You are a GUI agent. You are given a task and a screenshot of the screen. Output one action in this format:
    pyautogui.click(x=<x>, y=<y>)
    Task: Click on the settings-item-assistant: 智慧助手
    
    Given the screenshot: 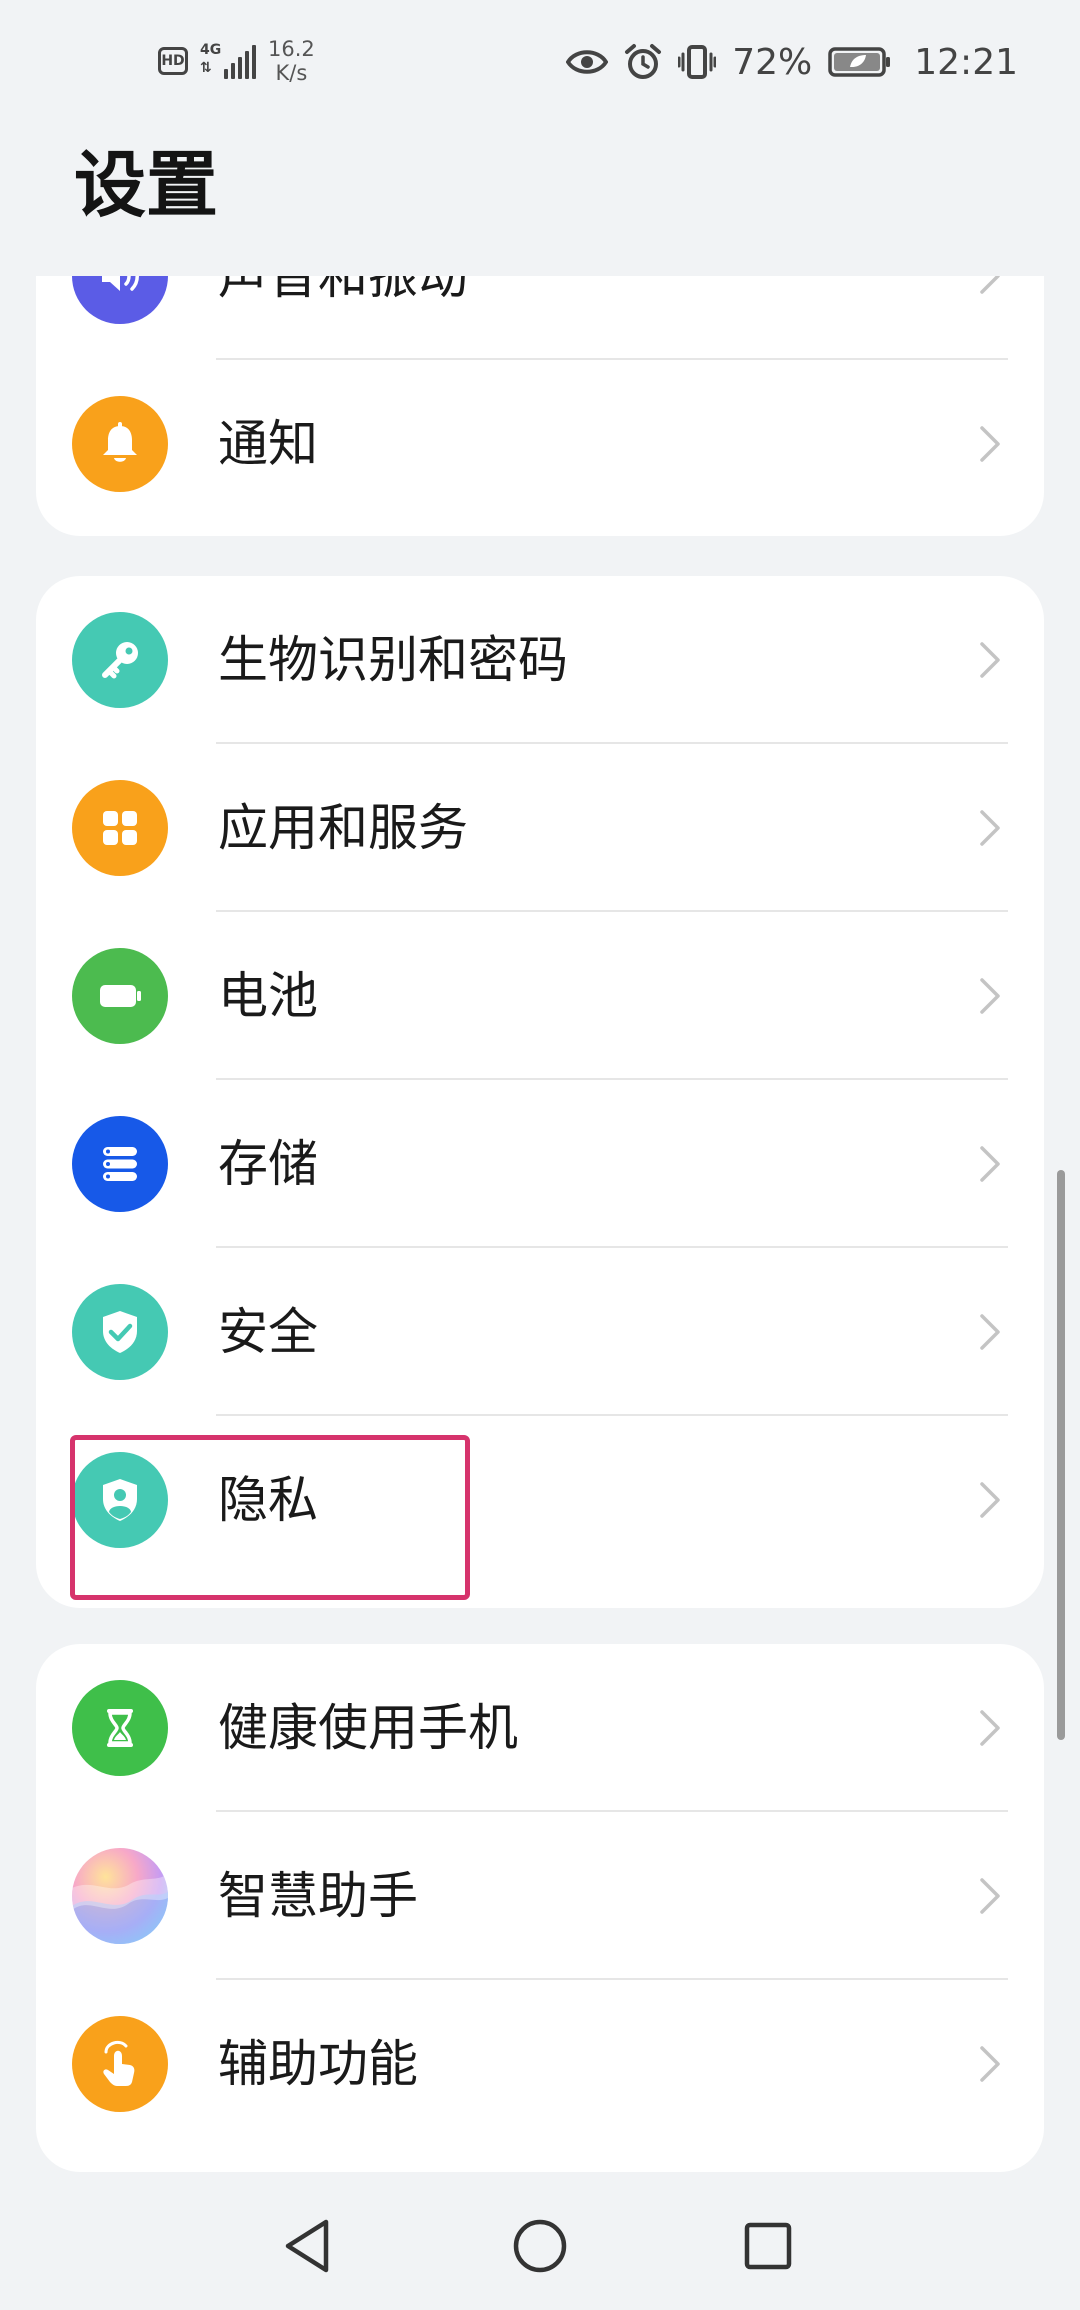 What is the action you would take?
    pyautogui.click(x=540, y=1896)
    